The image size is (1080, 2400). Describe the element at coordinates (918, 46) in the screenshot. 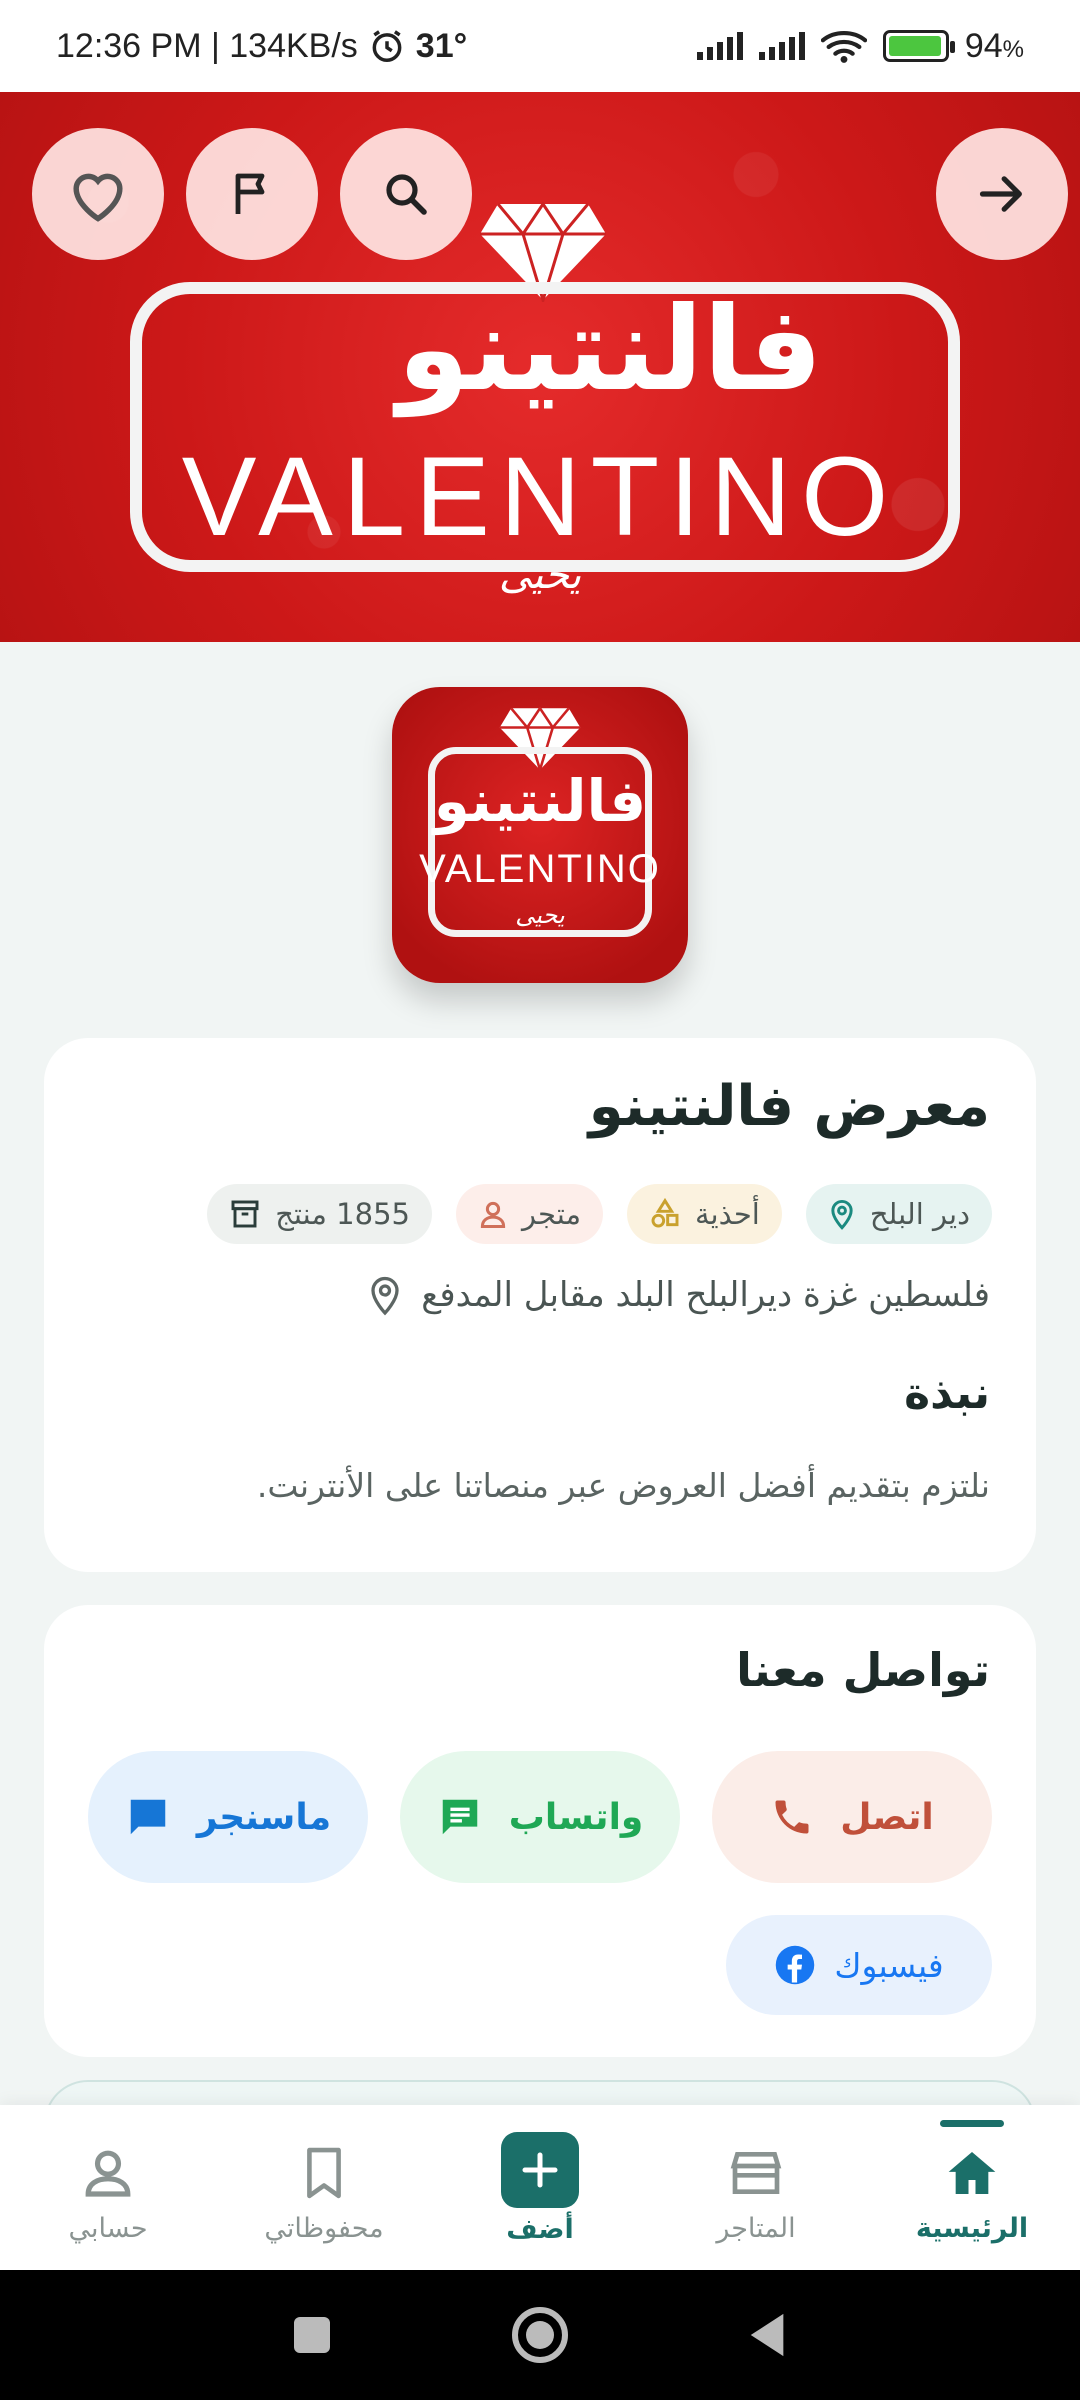

I see `battery-icon` at that location.